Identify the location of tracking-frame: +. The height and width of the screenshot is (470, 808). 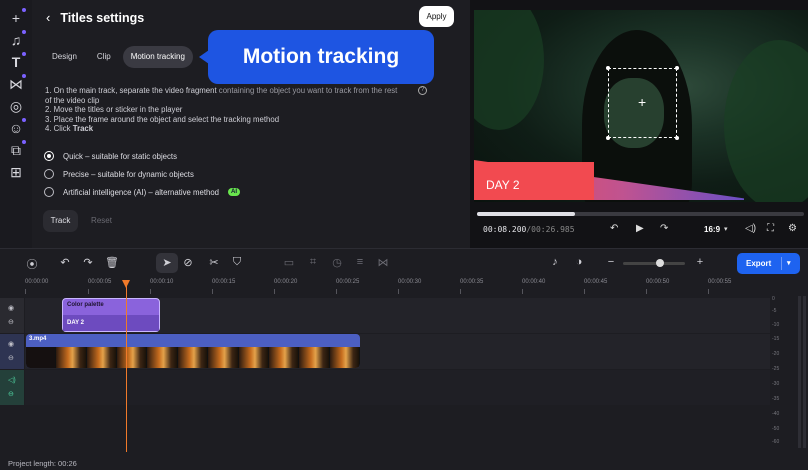
(642, 103).